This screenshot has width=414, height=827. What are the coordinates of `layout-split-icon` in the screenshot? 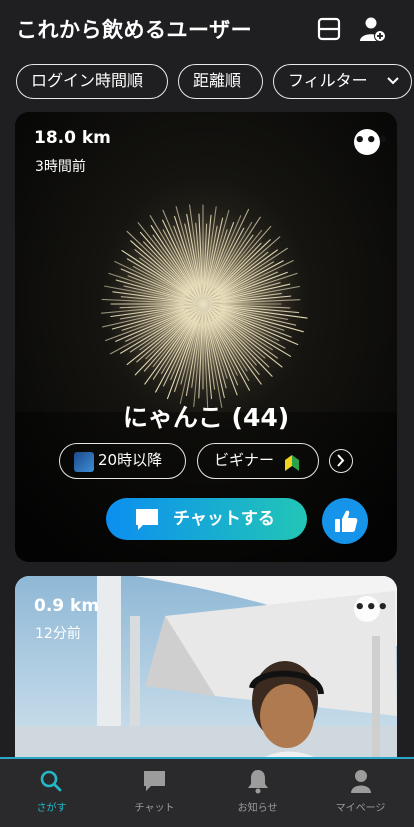 It's located at (329, 29).